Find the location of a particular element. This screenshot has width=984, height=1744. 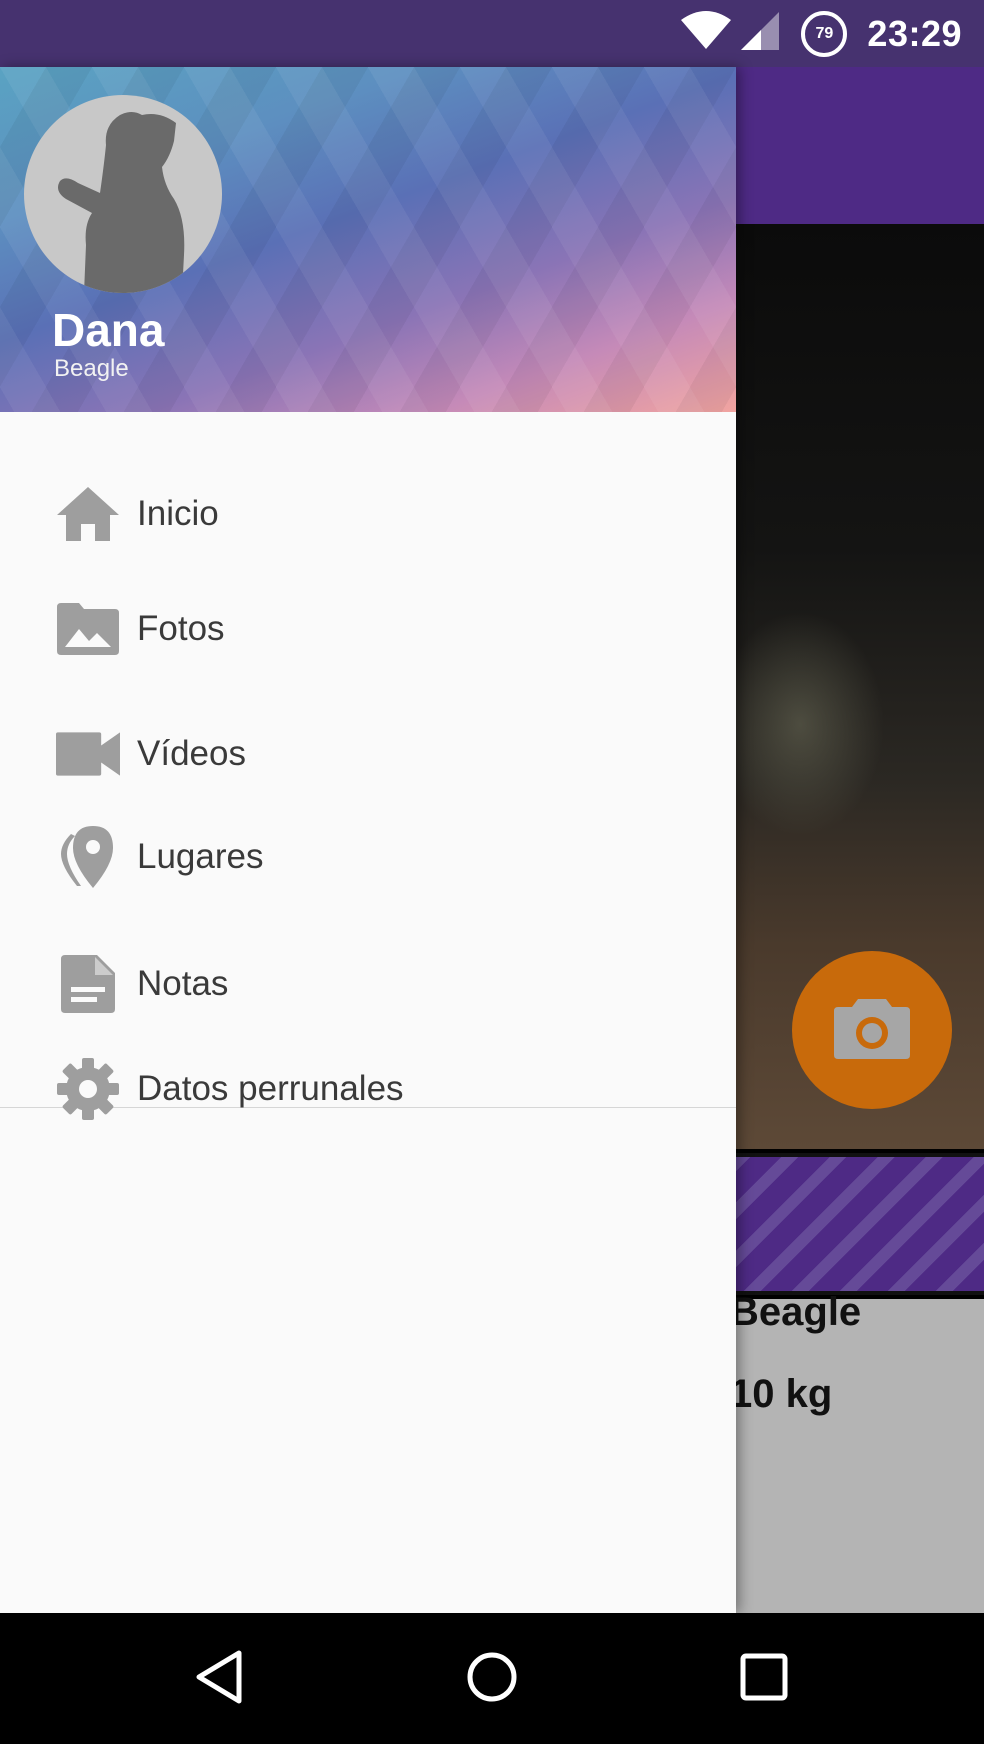

description-icon is located at coordinates (88, 984).